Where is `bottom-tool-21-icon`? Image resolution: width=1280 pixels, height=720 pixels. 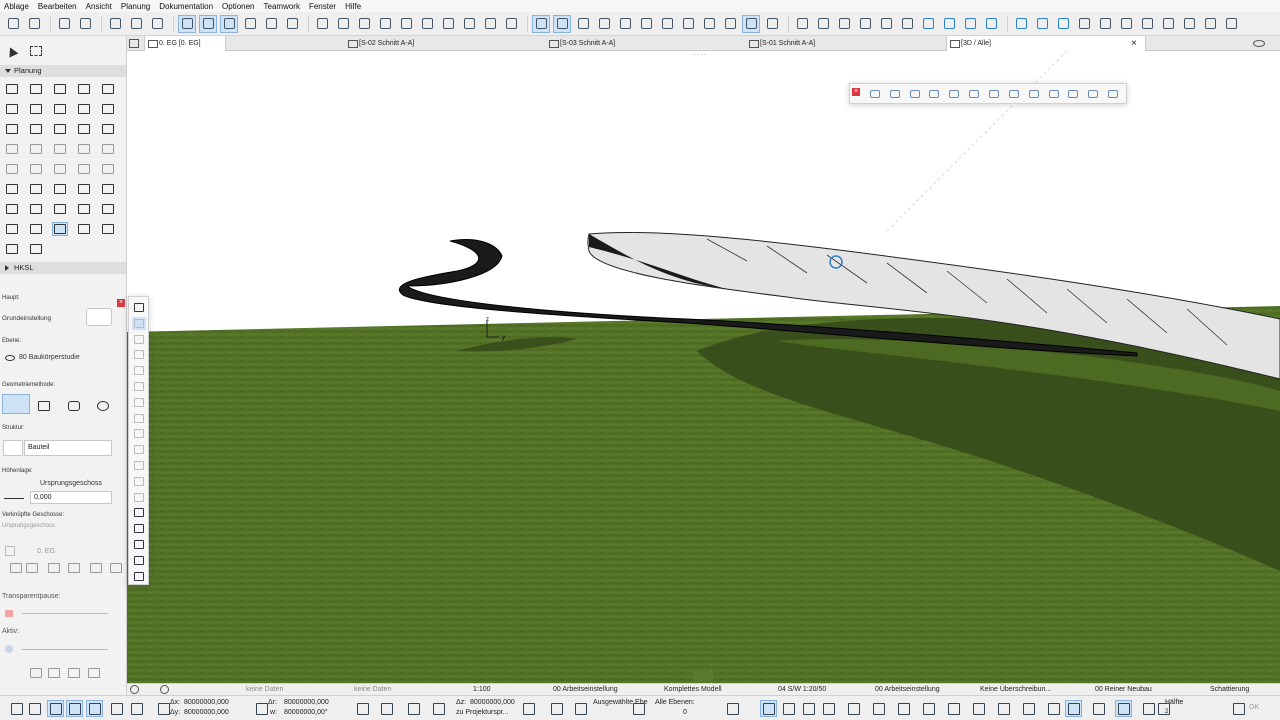 bottom-tool-21-icon is located at coordinates (828, 708).